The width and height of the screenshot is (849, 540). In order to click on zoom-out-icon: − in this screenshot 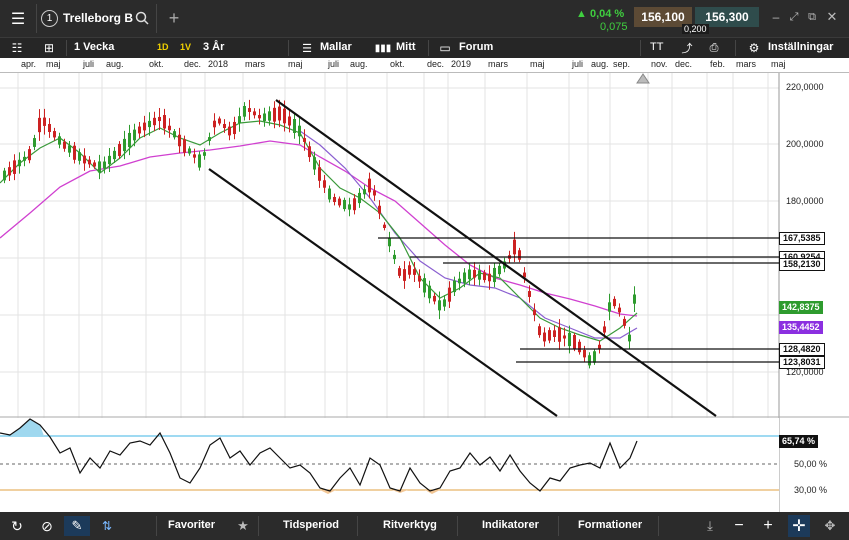, I will do `click(739, 526)`.